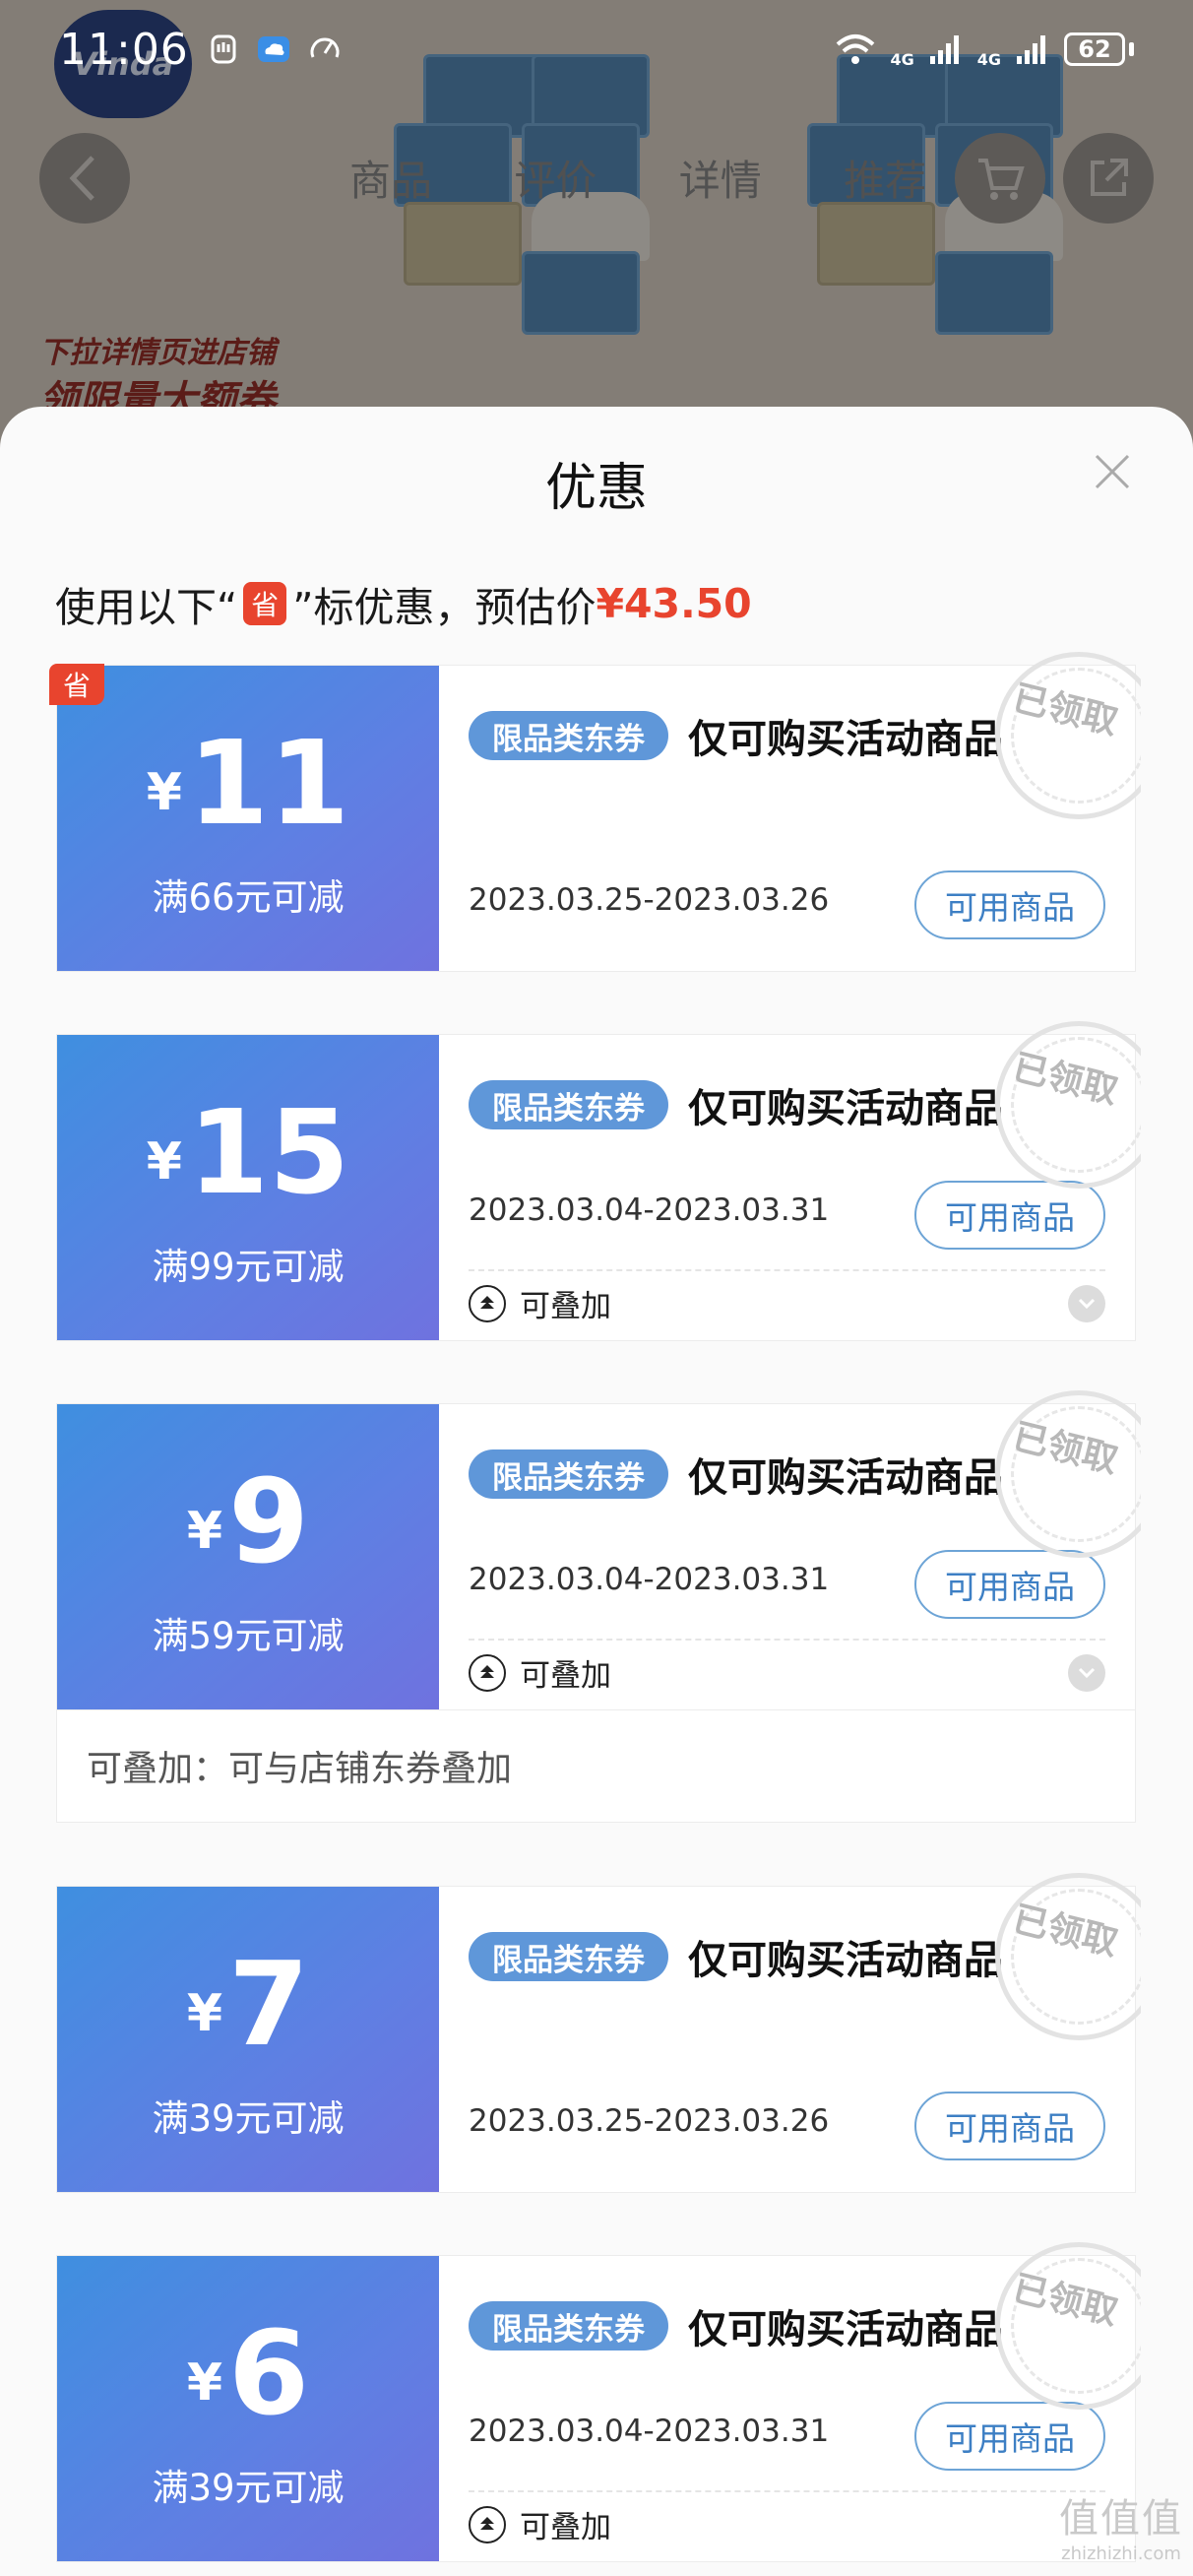 The height and width of the screenshot is (2576, 1193). I want to click on status-time: 11:06, so click(124, 49).